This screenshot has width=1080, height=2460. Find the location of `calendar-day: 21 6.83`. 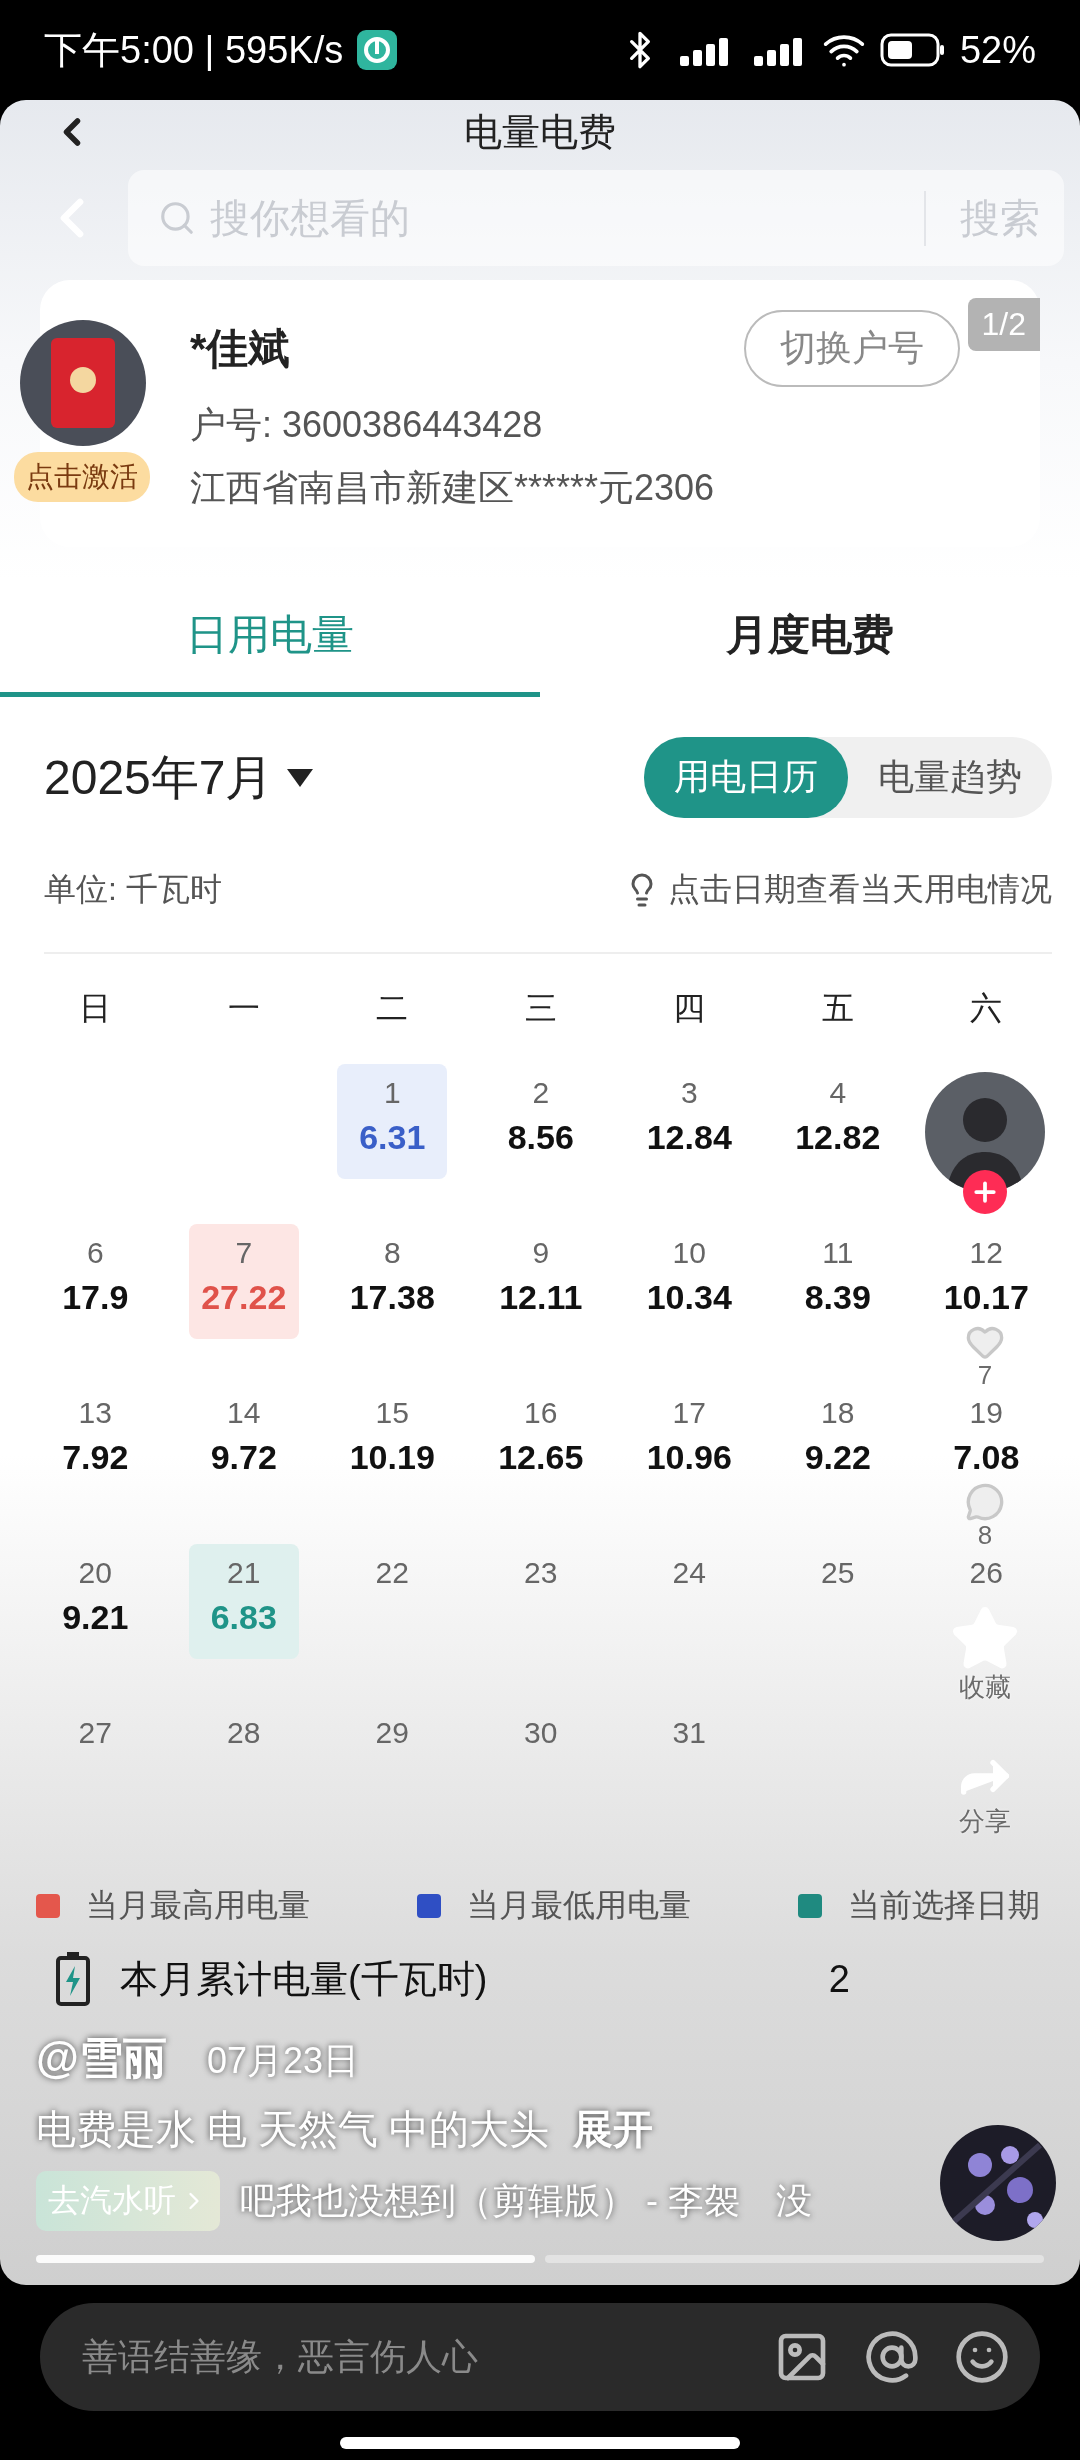

calendar-day: 21 6.83 is located at coordinates (243, 1601).